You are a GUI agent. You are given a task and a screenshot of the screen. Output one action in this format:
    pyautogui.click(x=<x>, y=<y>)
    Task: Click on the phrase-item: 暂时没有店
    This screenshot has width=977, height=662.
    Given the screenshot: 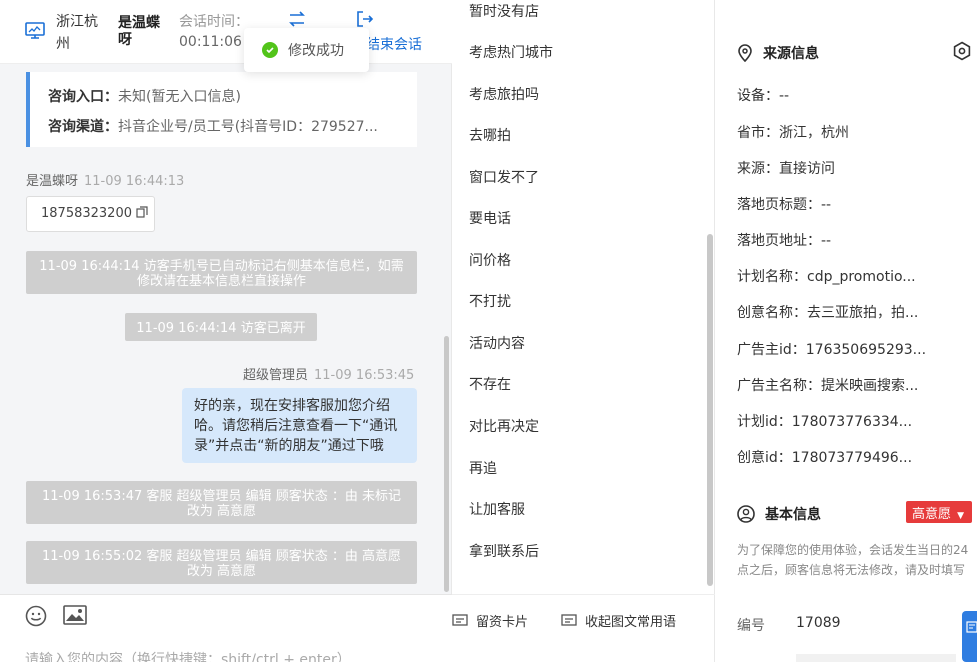 What is the action you would take?
    pyautogui.click(x=504, y=11)
    